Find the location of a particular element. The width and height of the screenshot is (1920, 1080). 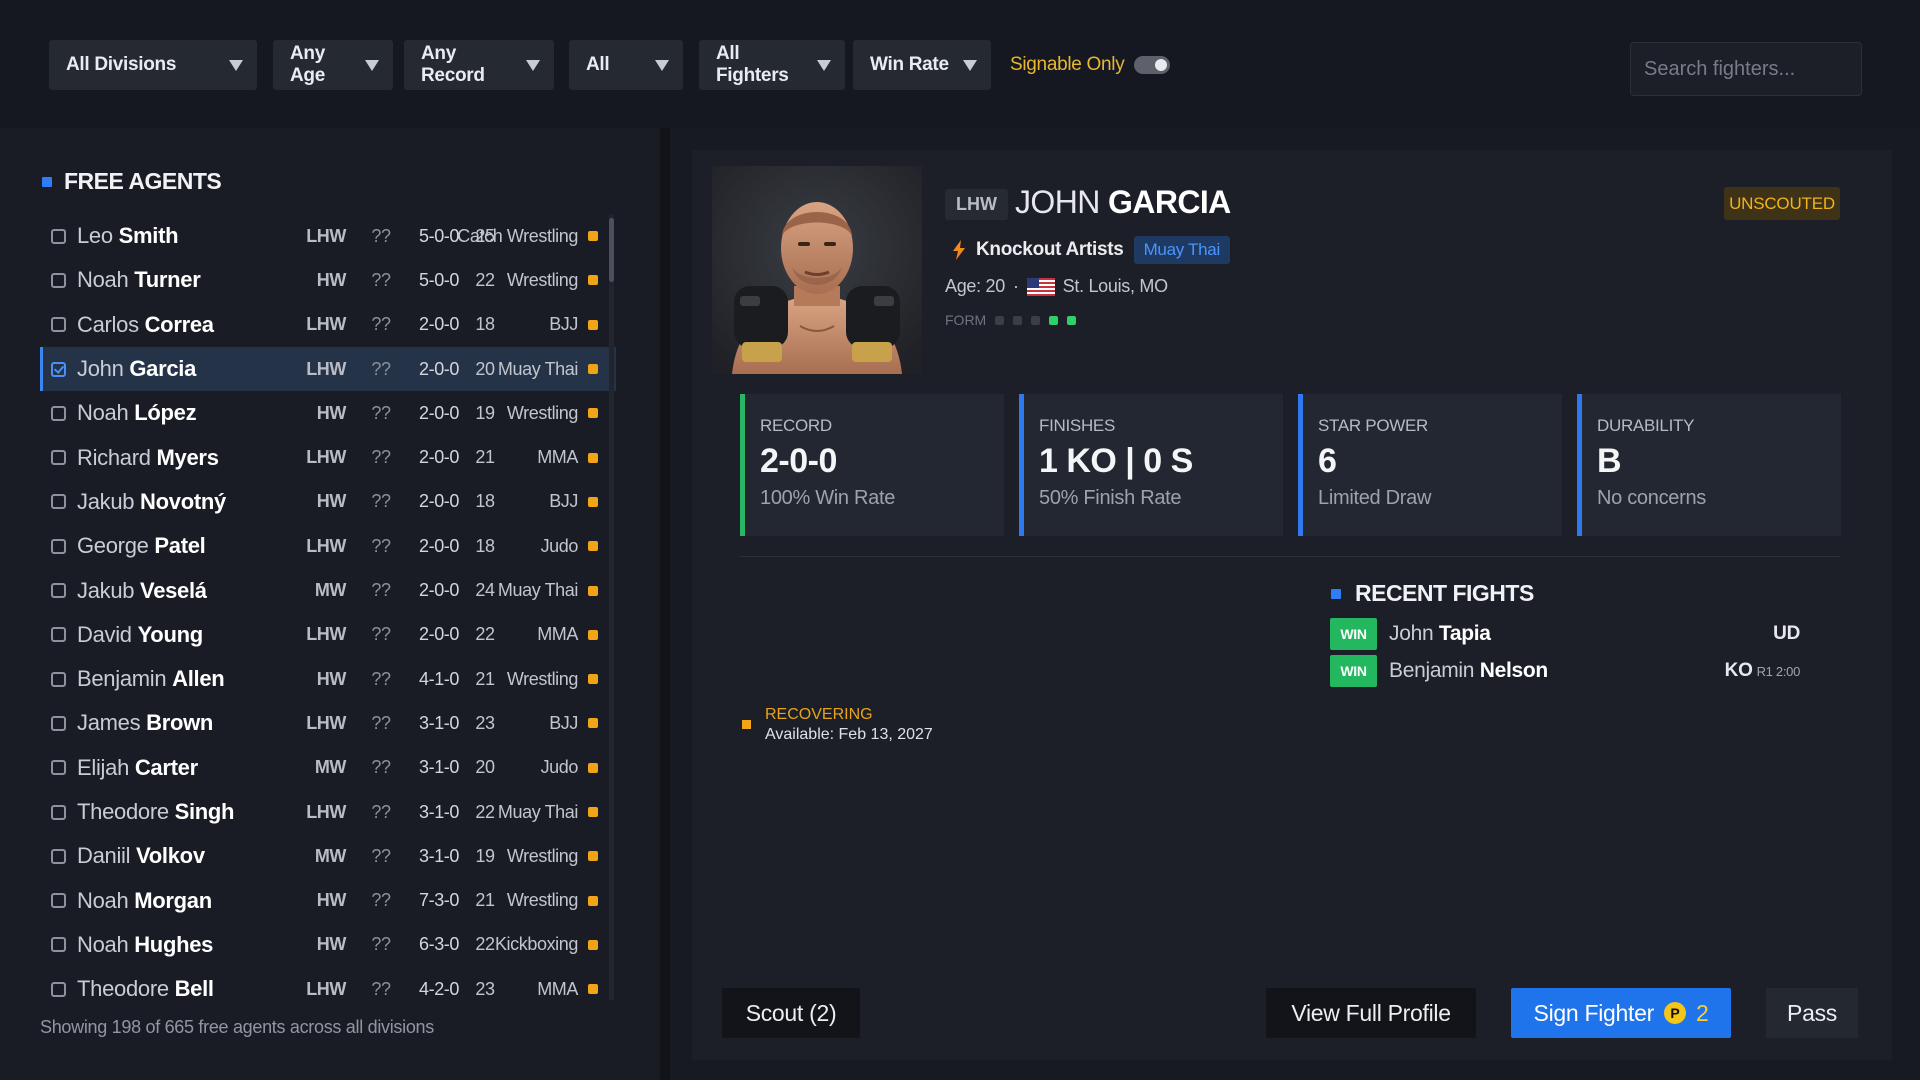

panel-divider is located at coordinates (665, 604).